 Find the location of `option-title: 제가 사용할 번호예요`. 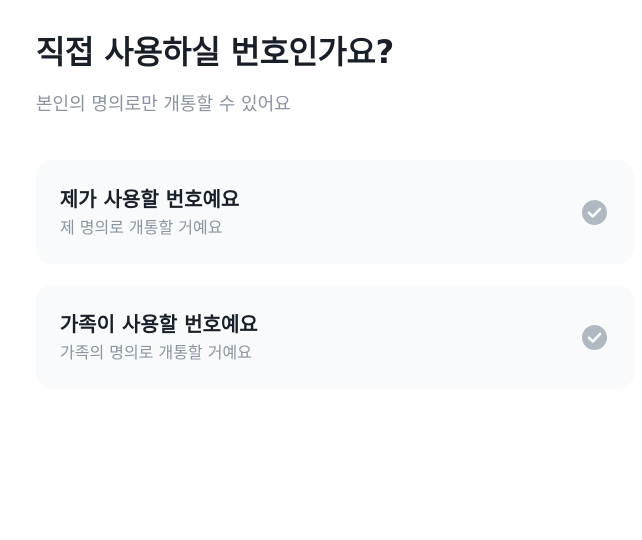

option-title: 제가 사용할 번호예요 is located at coordinates (150, 199).